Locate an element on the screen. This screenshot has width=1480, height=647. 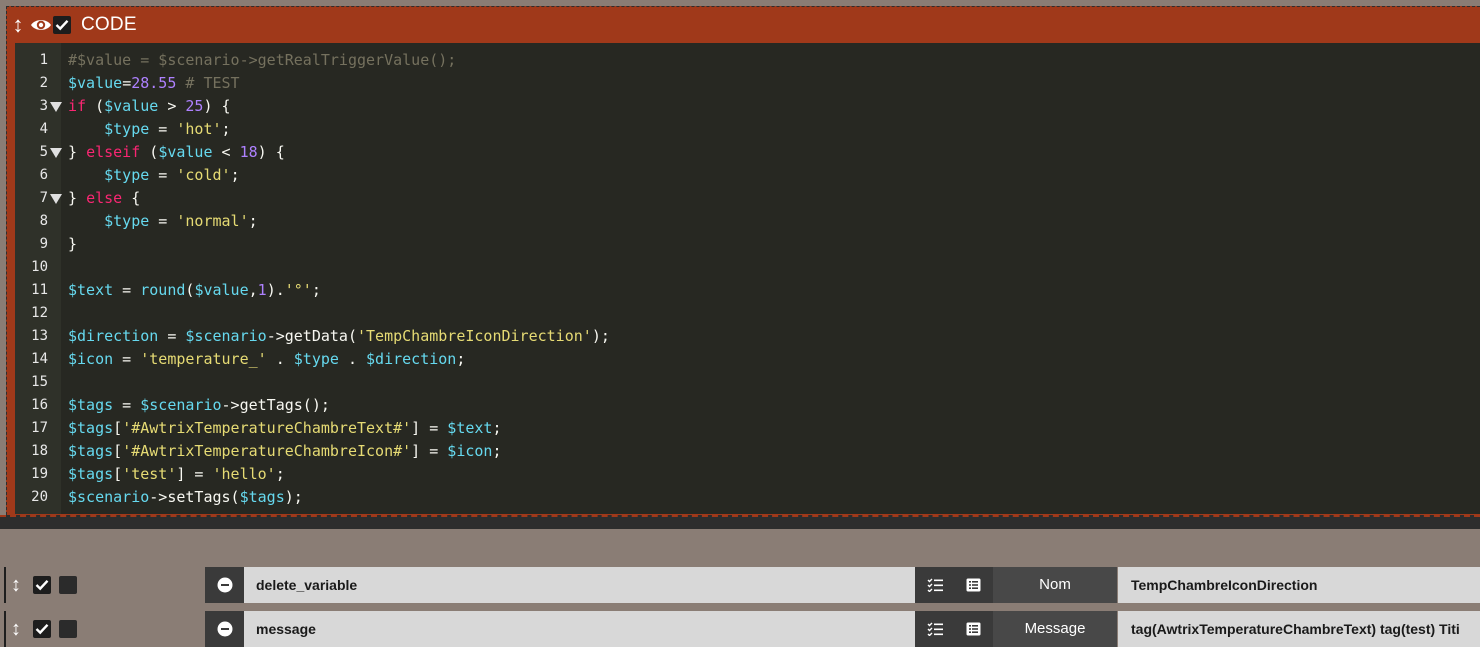
code-token: '#AwtrixTemperatureChambreIcon#' is located at coordinates (267, 451).